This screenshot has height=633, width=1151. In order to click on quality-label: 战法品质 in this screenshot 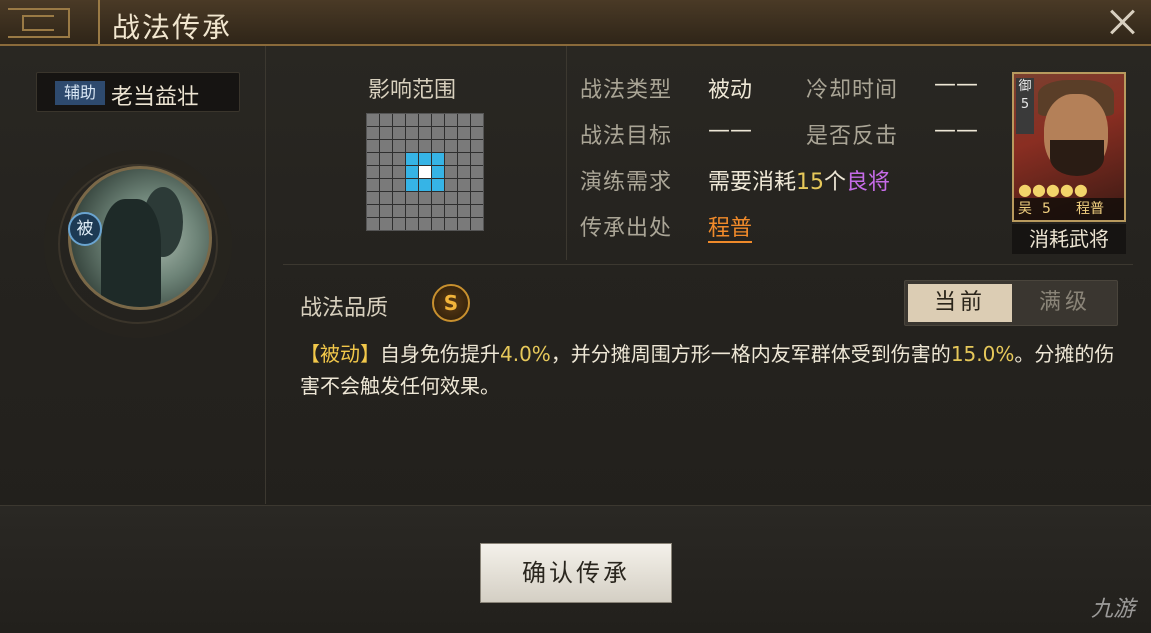, I will do `click(344, 308)`.